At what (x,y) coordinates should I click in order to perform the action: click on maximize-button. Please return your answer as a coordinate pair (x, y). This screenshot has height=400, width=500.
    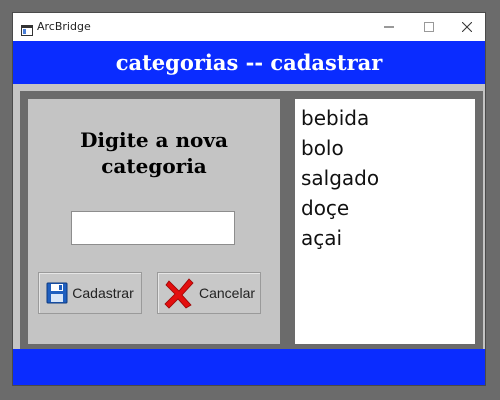
    Looking at the image, I should click on (429, 27).